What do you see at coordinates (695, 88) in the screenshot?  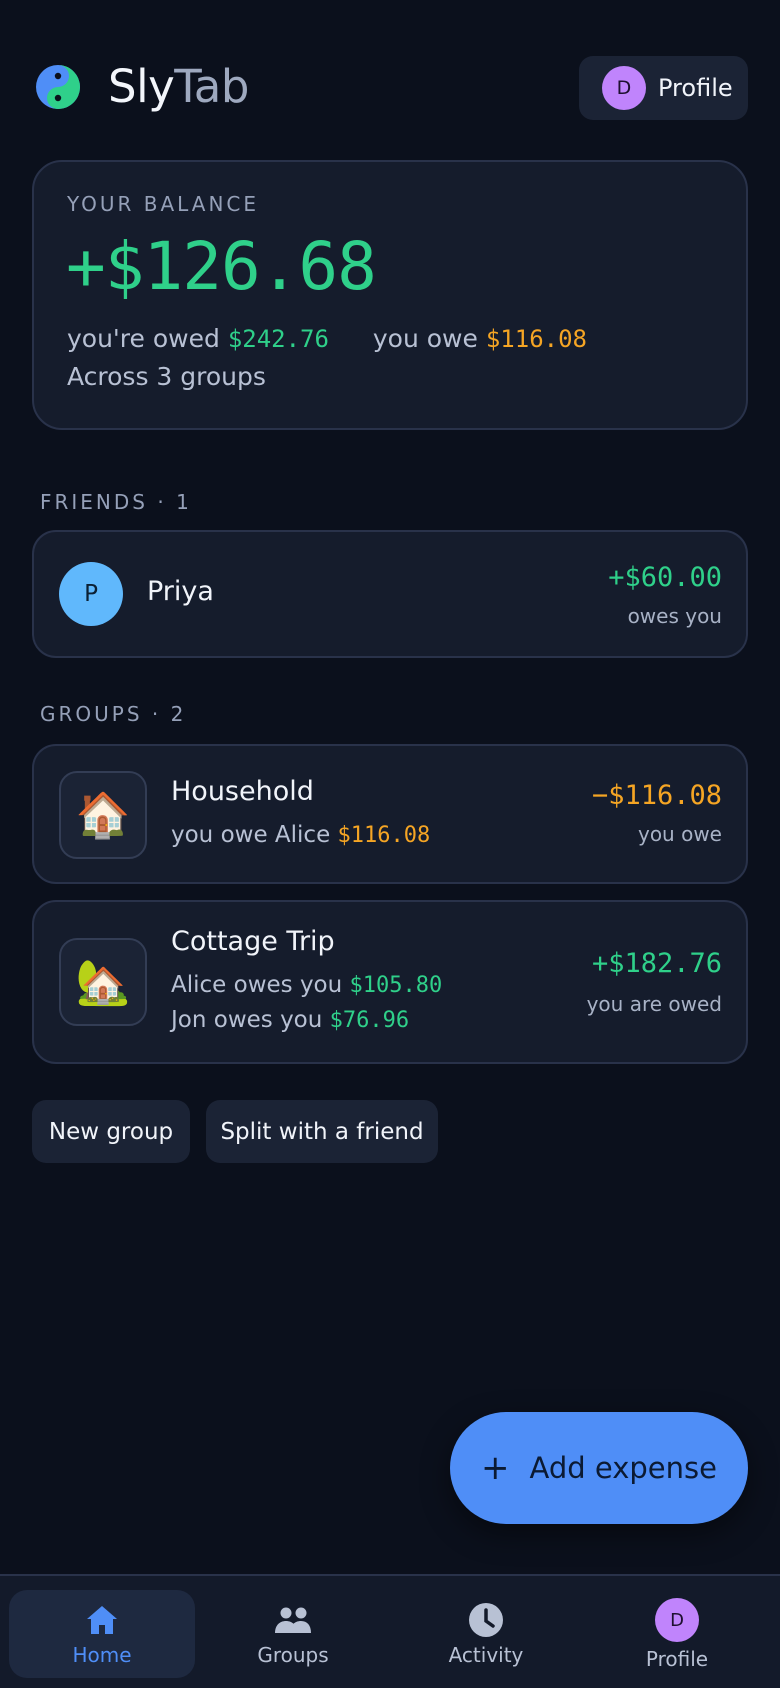 I see `profile-button-label: Profile` at bounding box center [695, 88].